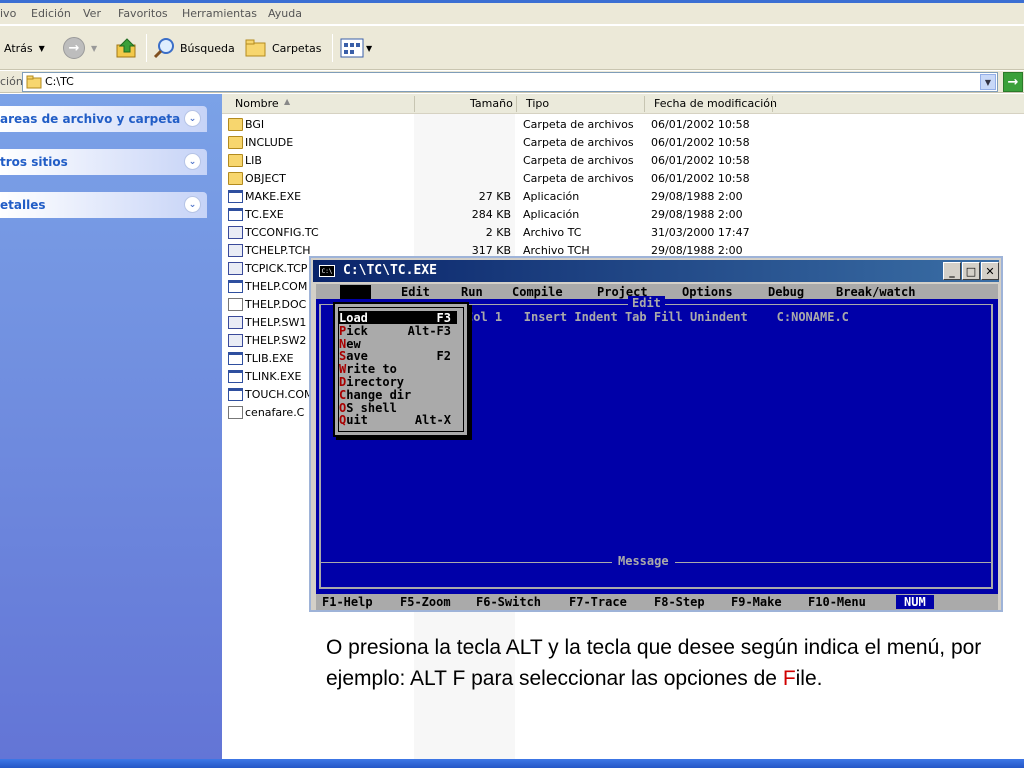 Image resolution: width=1024 pixels, height=768 pixels. Describe the element at coordinates (971, 271) in the screenshot. I see `maximize-button: □` at that location.